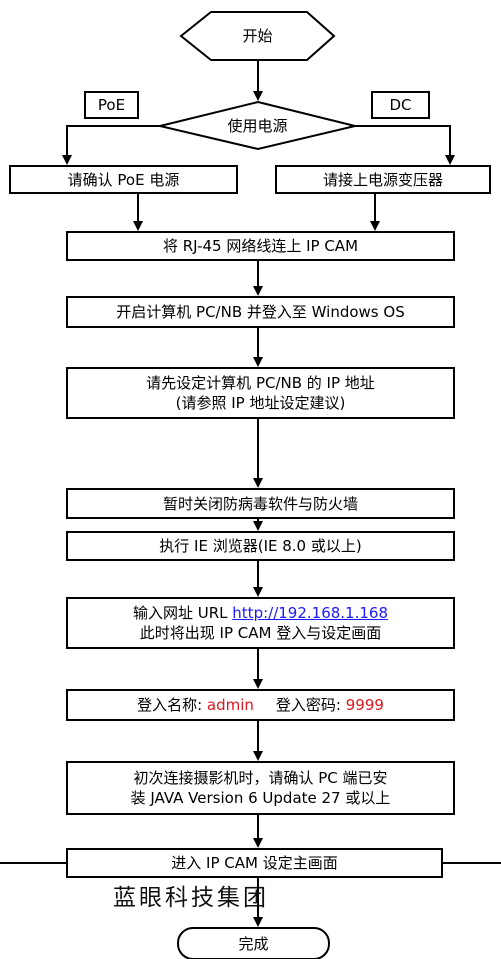 This screenshot has height=959, width=501. I want to click on credentials-label: 登入名称: admin 登入密码: 9999, so click(260, 705).